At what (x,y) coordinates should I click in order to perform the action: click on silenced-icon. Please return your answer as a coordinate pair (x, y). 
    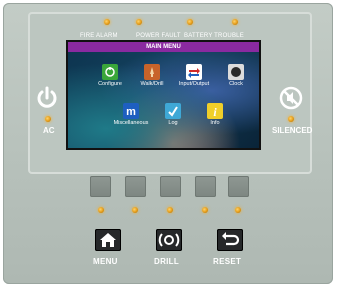
    Looking at the image, I should click on (291, 98).